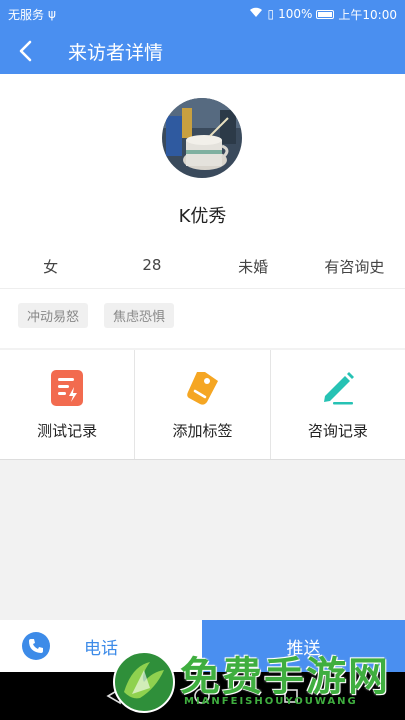 The height and width of the screenshot is (720, 405). I want to click on page-title: 来访者详情, so click(116, 52).